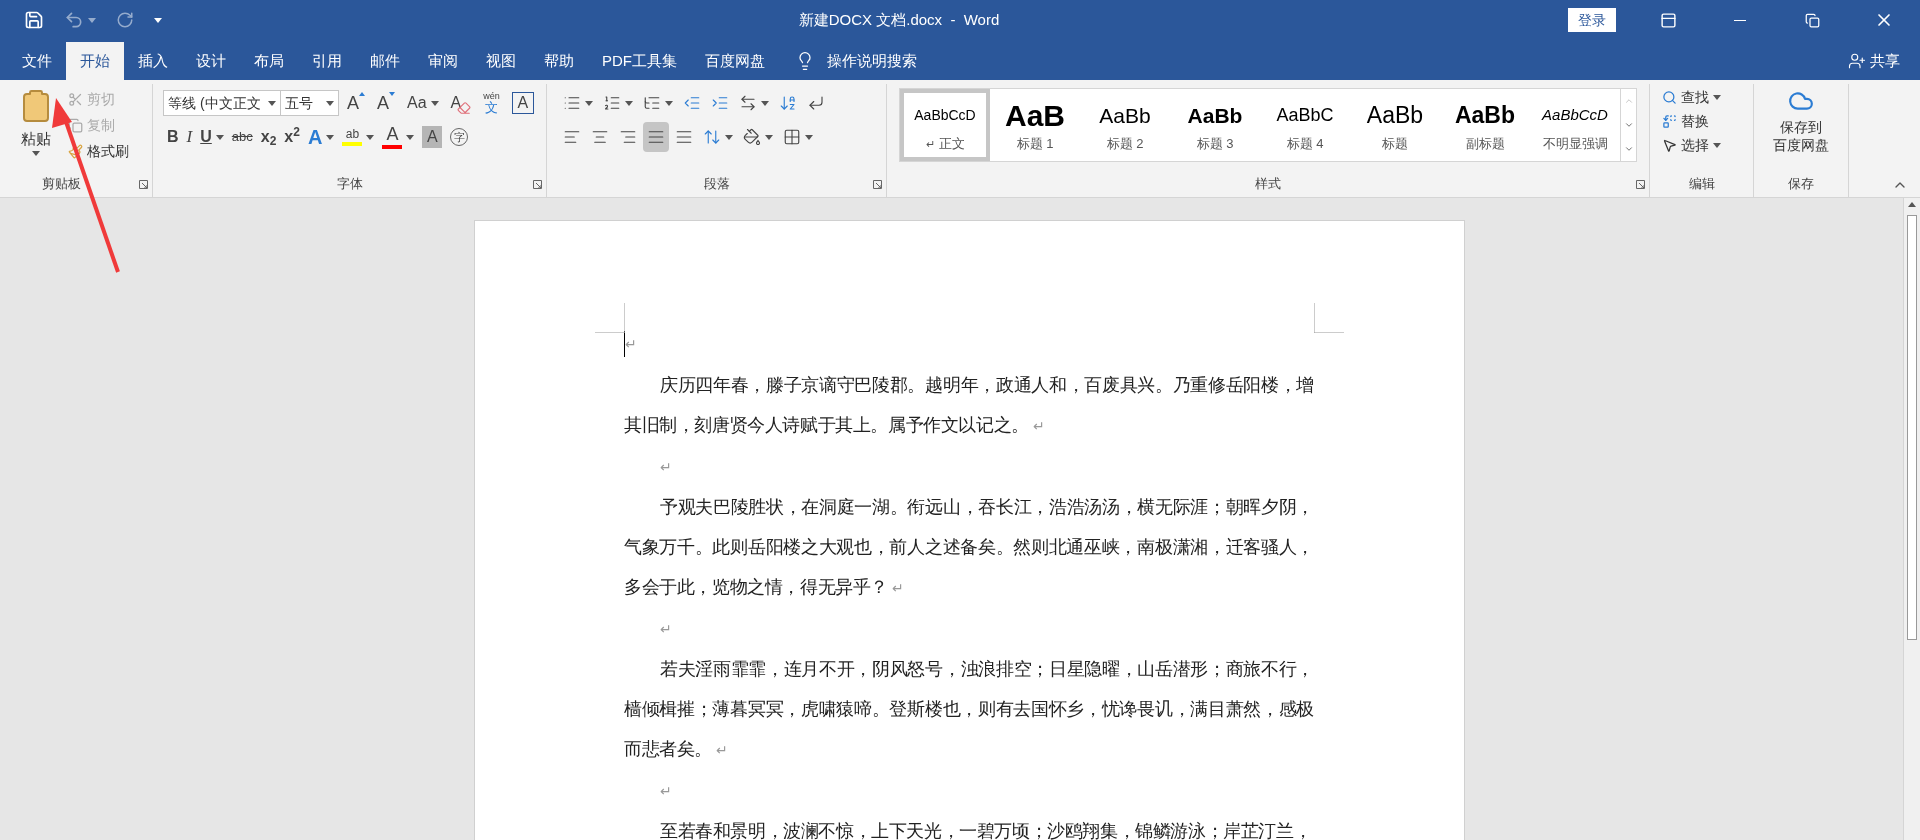 Image resolution: width=1920 pixels, height=840 pixels. I want to click on ribbon-tab: 插入, so click(153, 61).